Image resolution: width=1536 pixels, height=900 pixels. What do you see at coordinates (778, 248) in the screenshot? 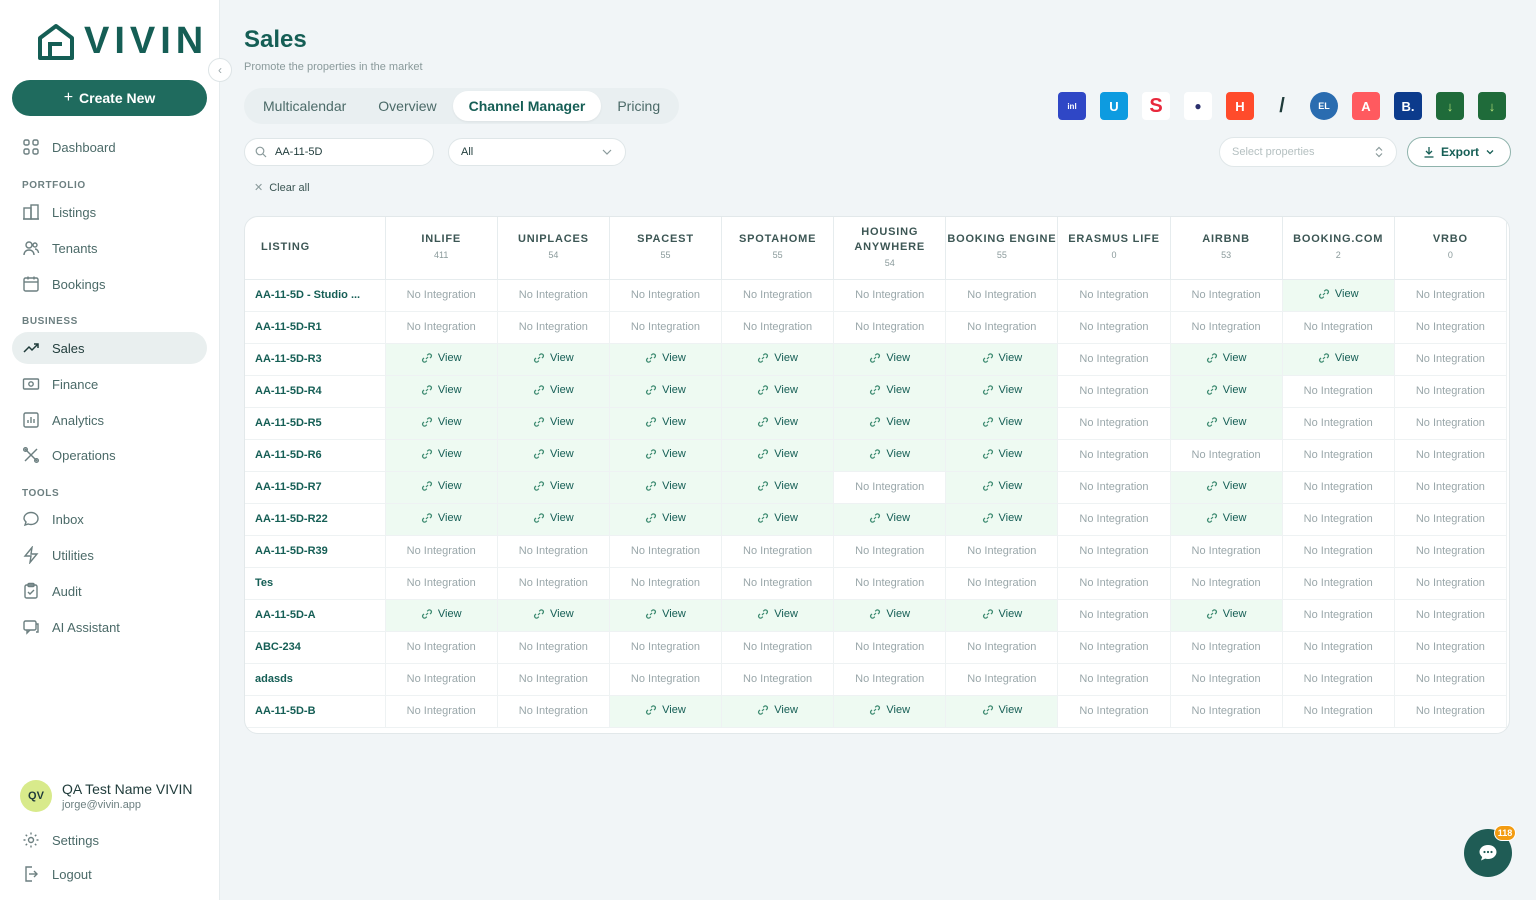
I see `column-header-spotahome: SPOTAHOME 55` at bounding box center [778, 248].